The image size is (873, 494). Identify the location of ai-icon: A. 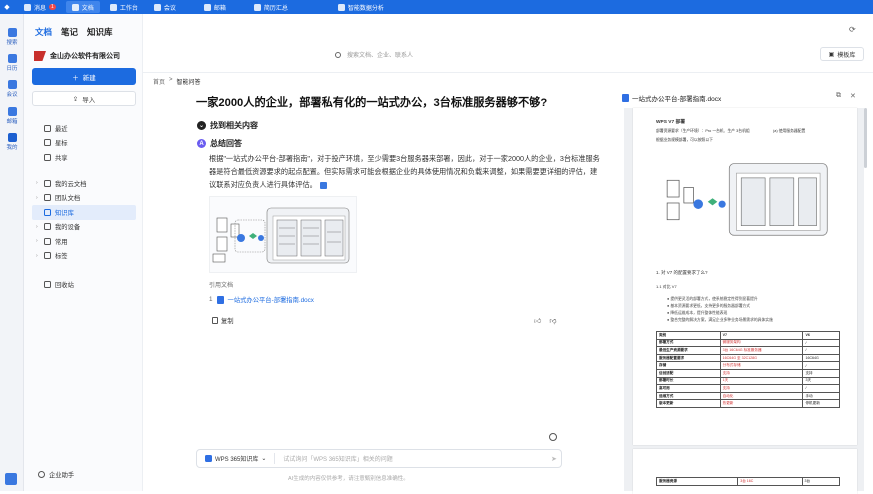
(201, 143).